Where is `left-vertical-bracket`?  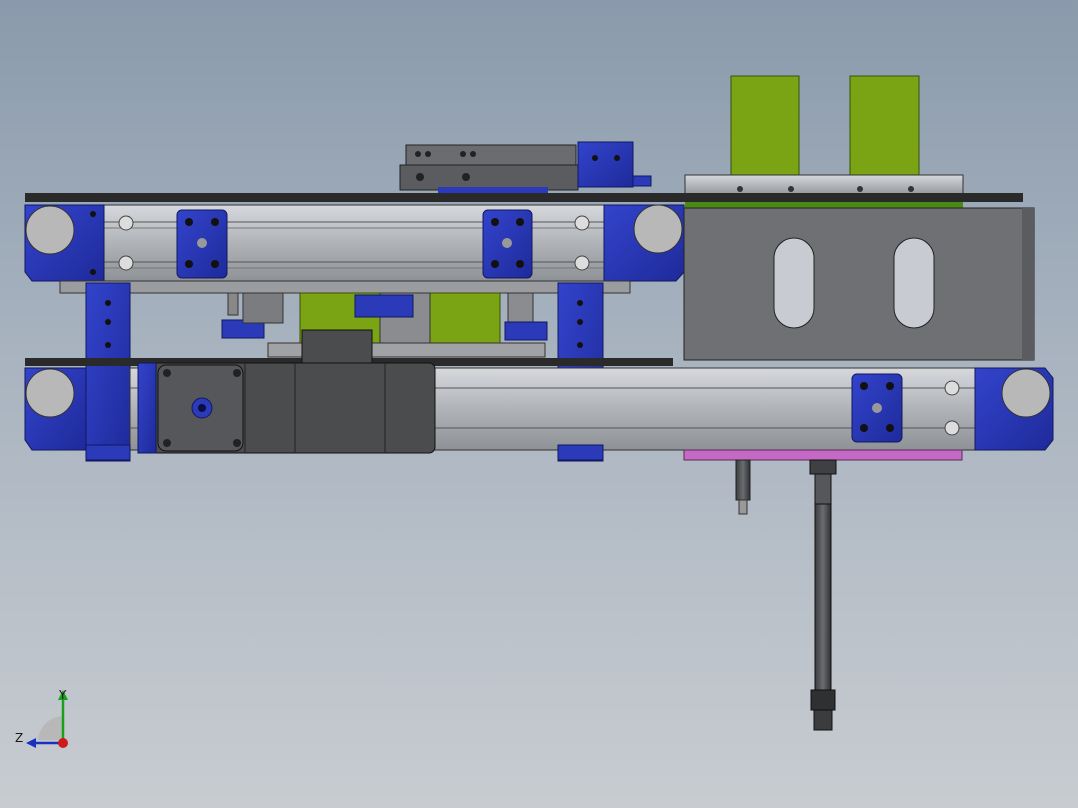
left-vertical-bracket is located at coordinates (108, 372).